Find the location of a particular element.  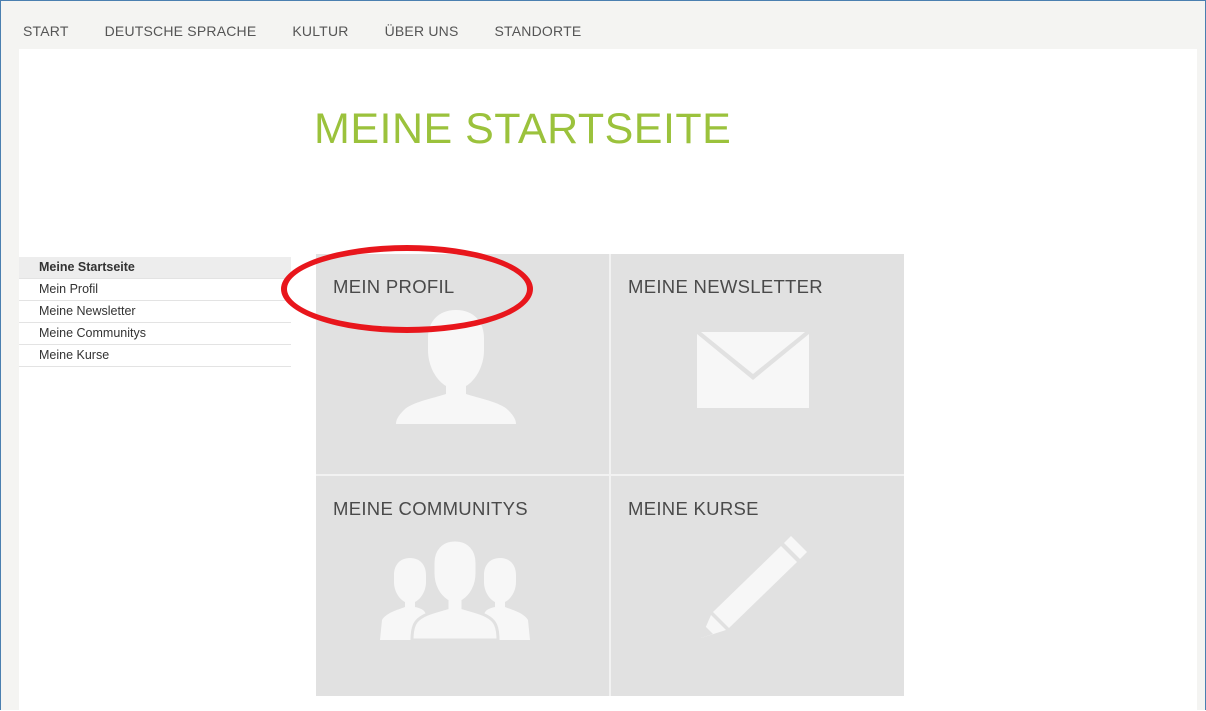

envelope-icon is located at coordinates (753, 370).